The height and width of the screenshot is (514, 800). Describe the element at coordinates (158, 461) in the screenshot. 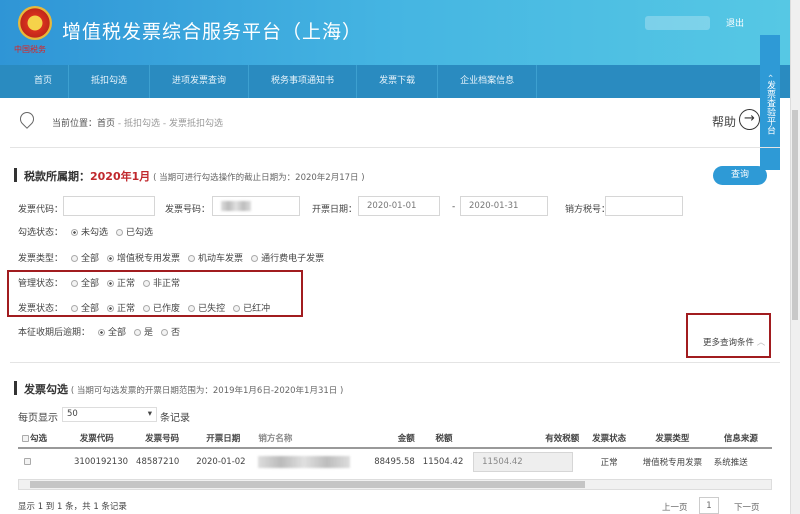

I see `cell-number: 48587210` at that location.